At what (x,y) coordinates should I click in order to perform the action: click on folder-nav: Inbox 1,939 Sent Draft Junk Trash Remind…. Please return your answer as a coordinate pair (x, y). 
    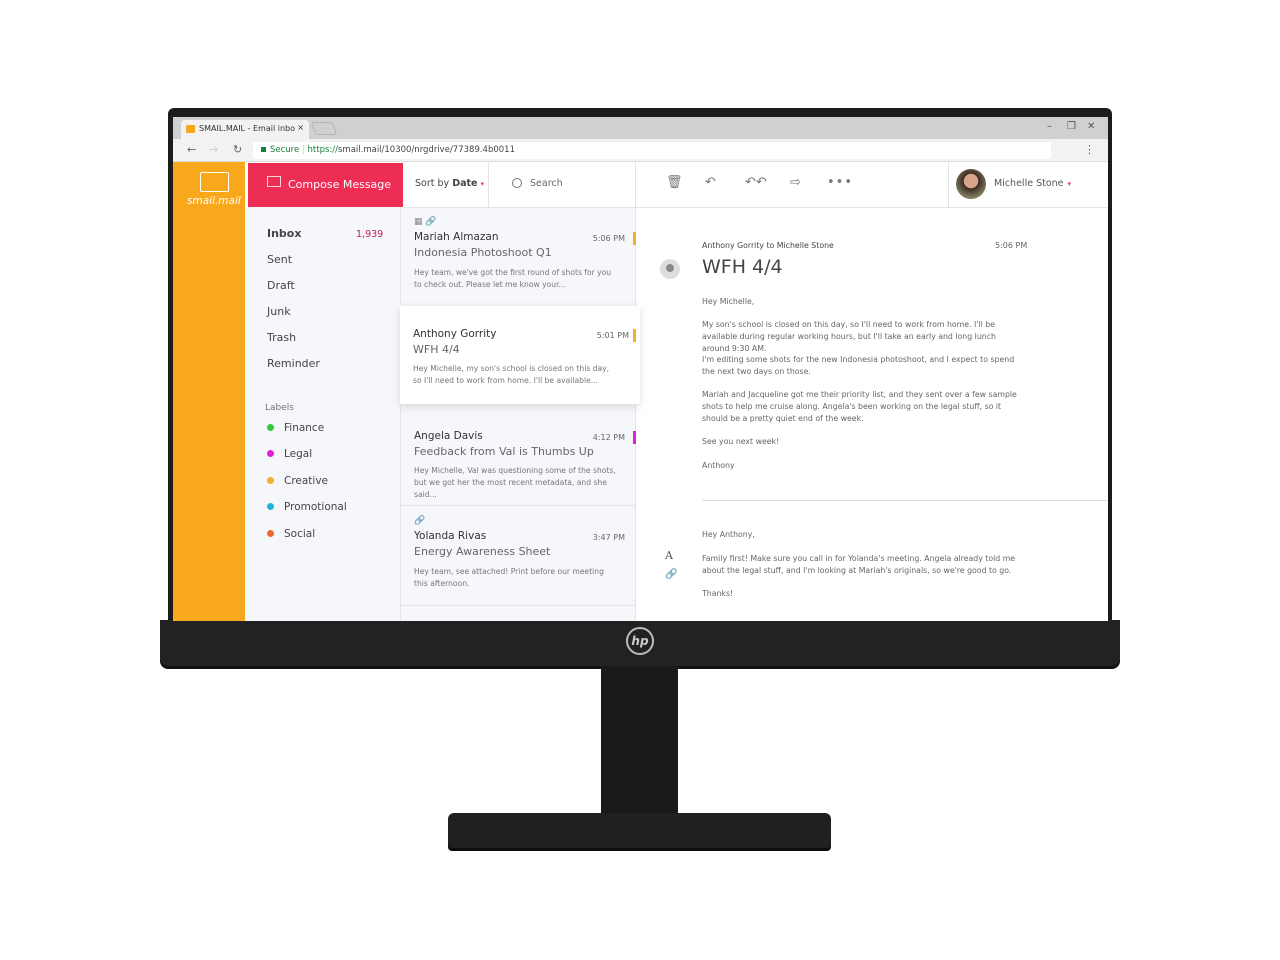
    Looking at the image, I should click on (323, 414).